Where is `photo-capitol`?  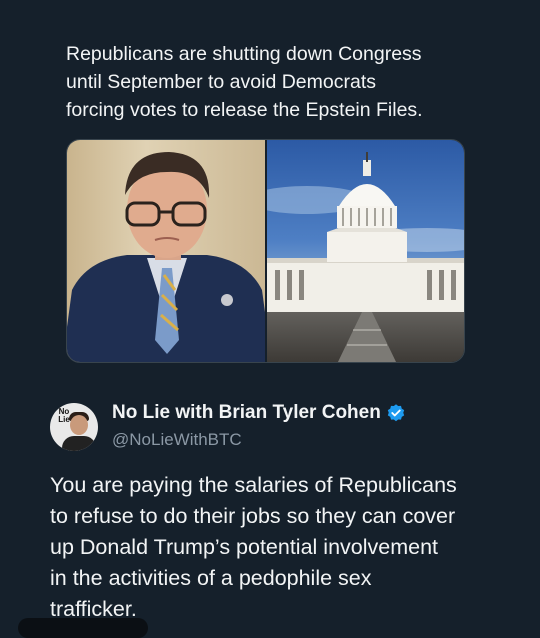
photo-capitol is located at coordinates (355, 251).